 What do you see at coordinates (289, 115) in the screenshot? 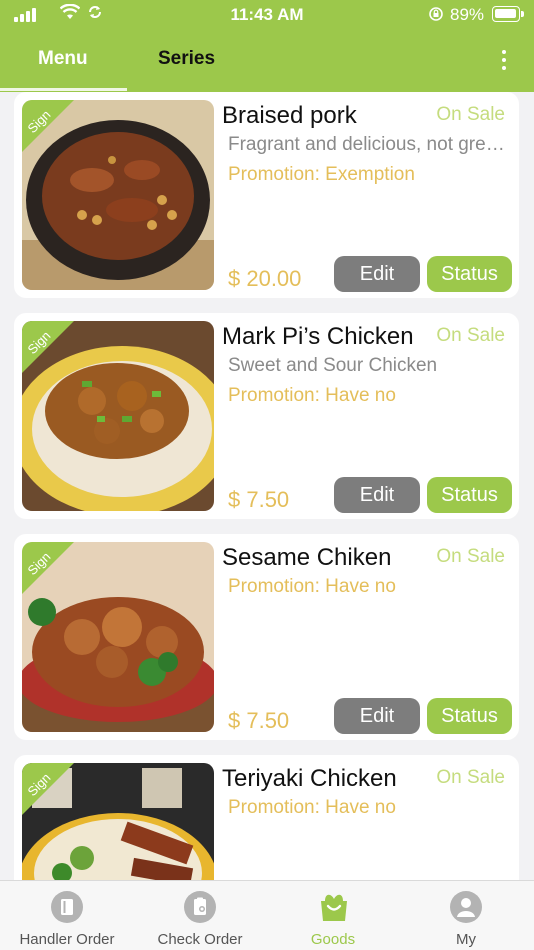
I see `item-name: Braised pork` at bounding box center [289, 115].